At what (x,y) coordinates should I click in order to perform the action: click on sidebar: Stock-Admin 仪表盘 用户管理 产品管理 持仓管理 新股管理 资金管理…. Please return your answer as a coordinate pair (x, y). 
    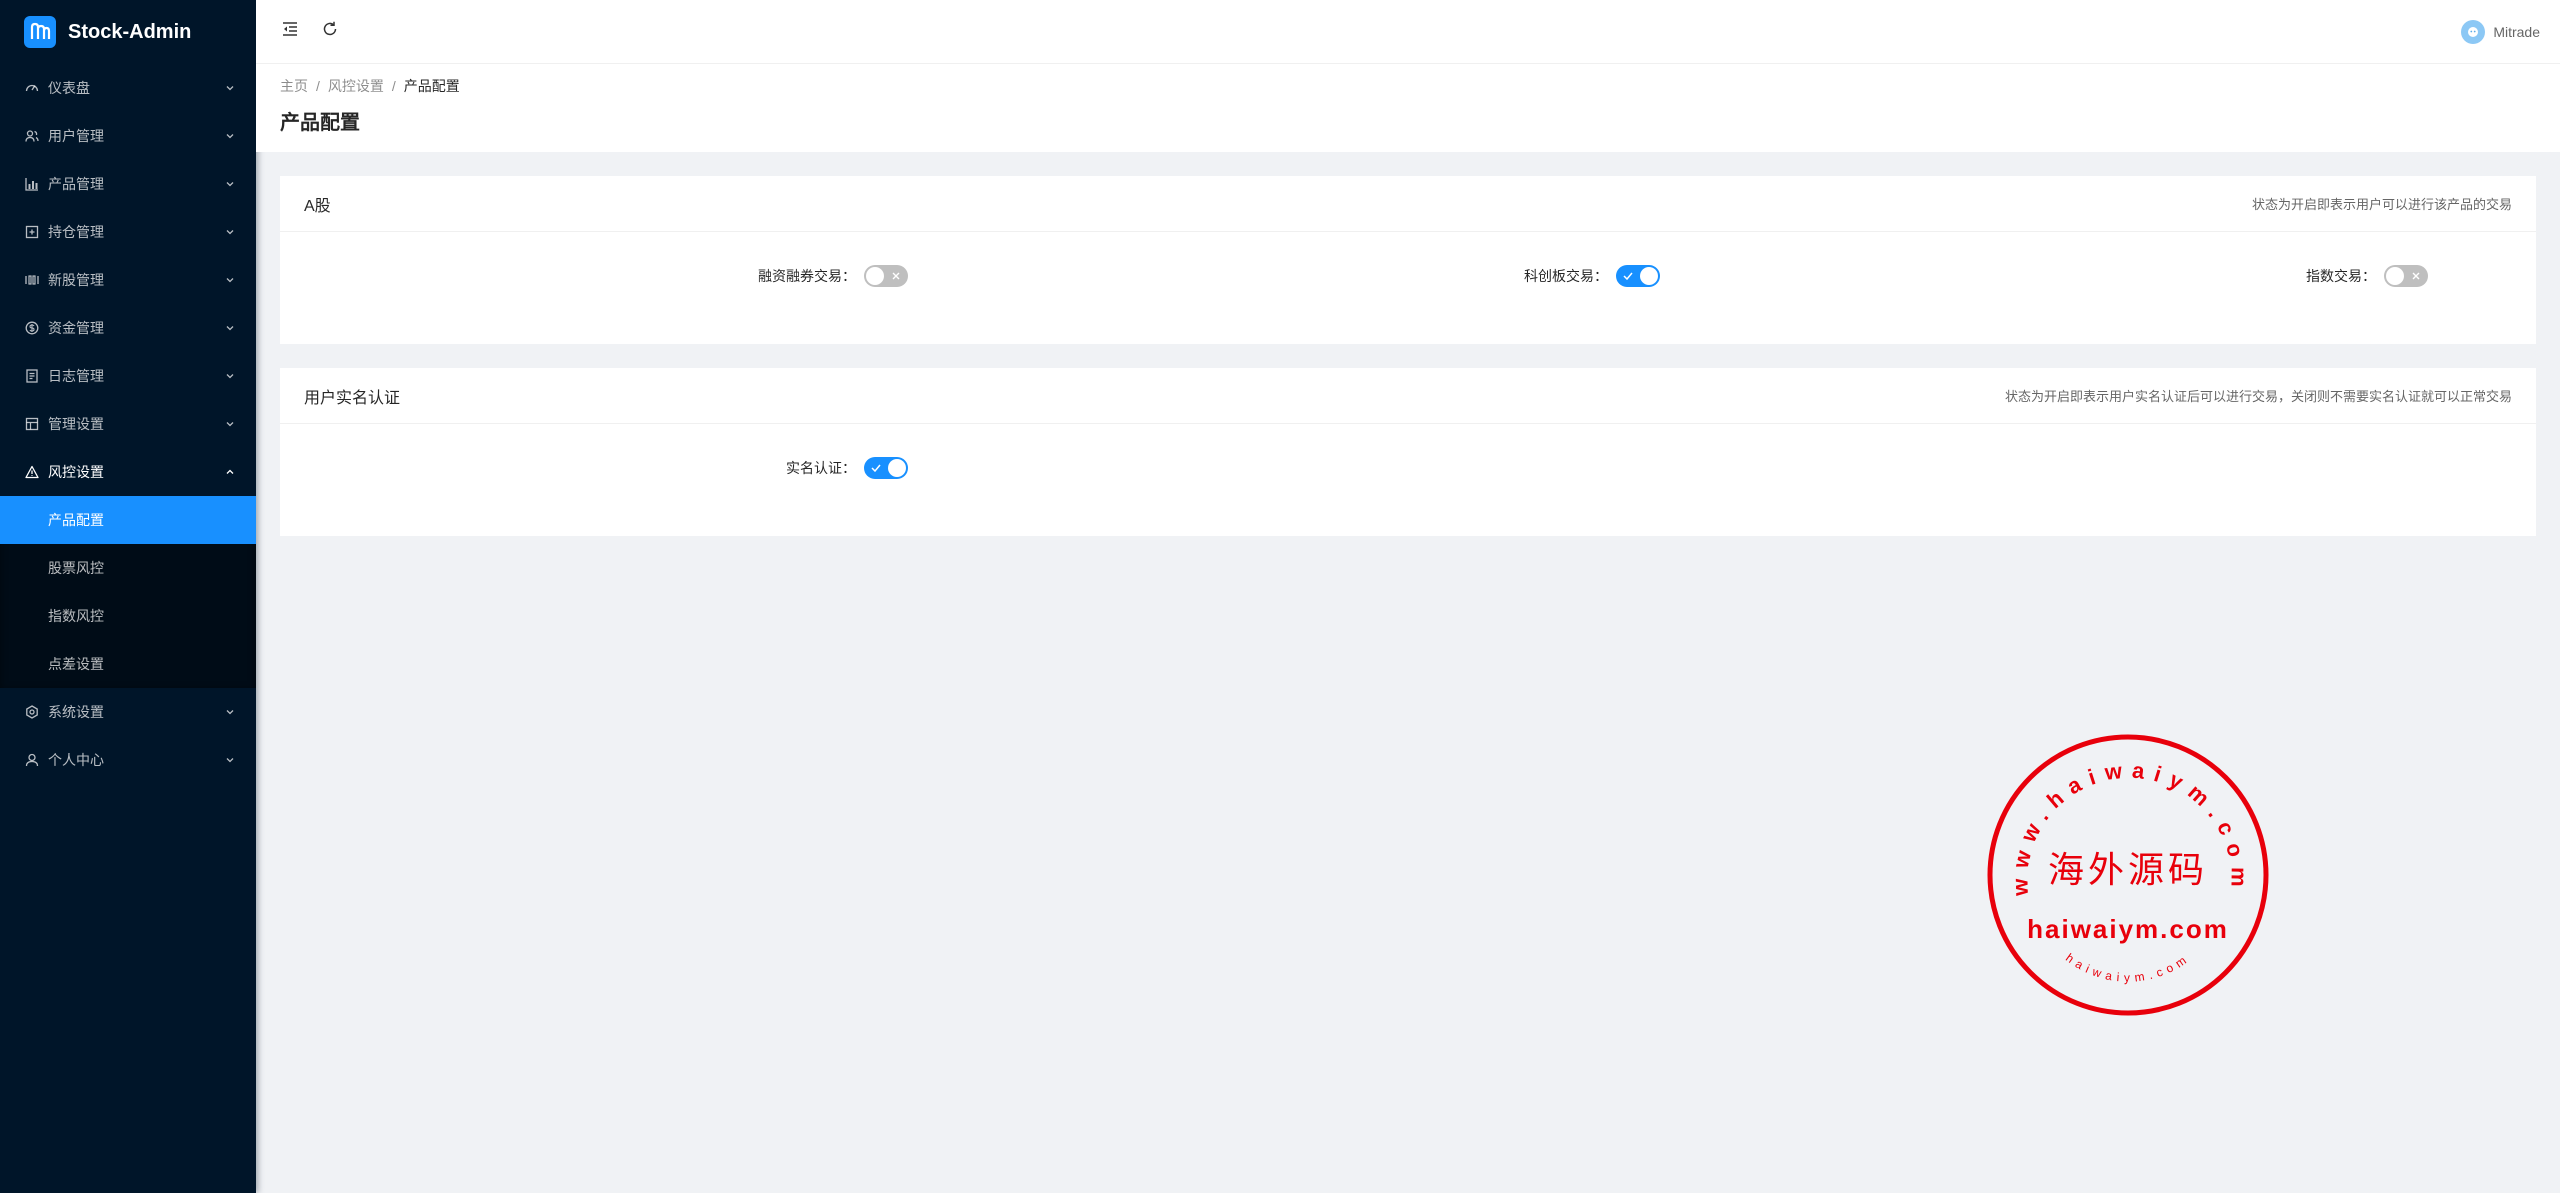
    Looking at the image, I should click on (128, 596).